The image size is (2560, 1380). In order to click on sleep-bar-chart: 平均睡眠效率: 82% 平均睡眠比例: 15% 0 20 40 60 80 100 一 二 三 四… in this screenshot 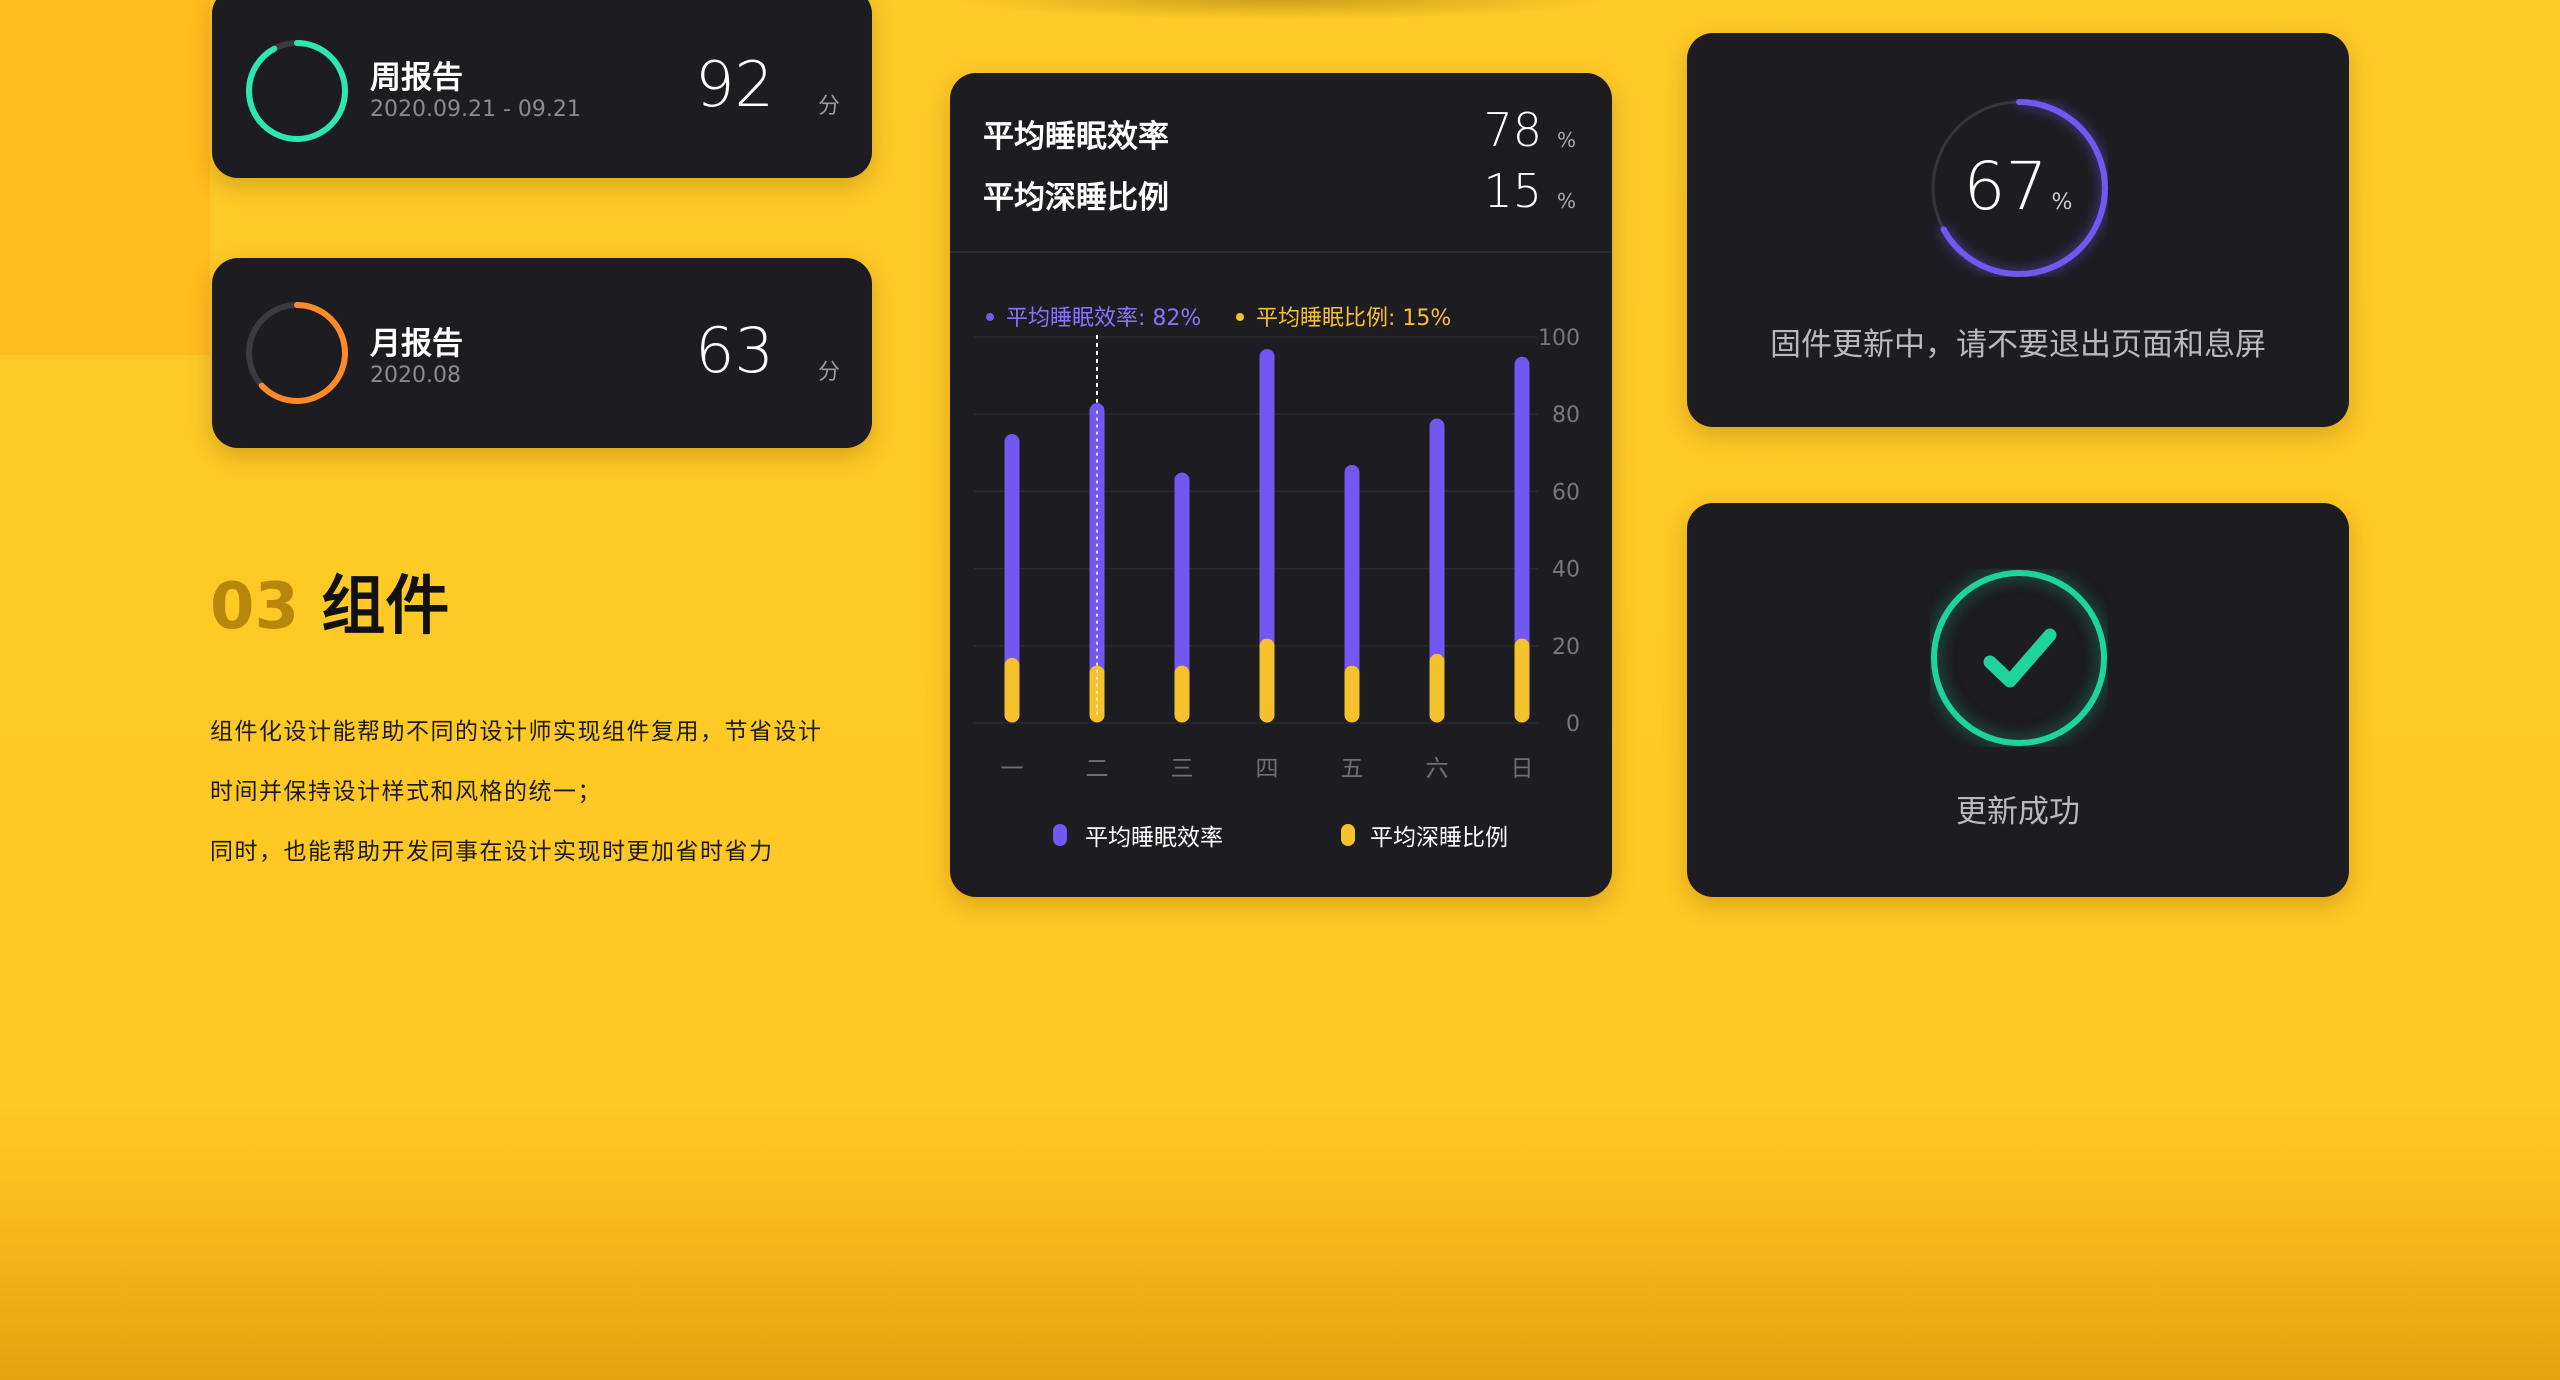, I will do `click(1277, 544)`.